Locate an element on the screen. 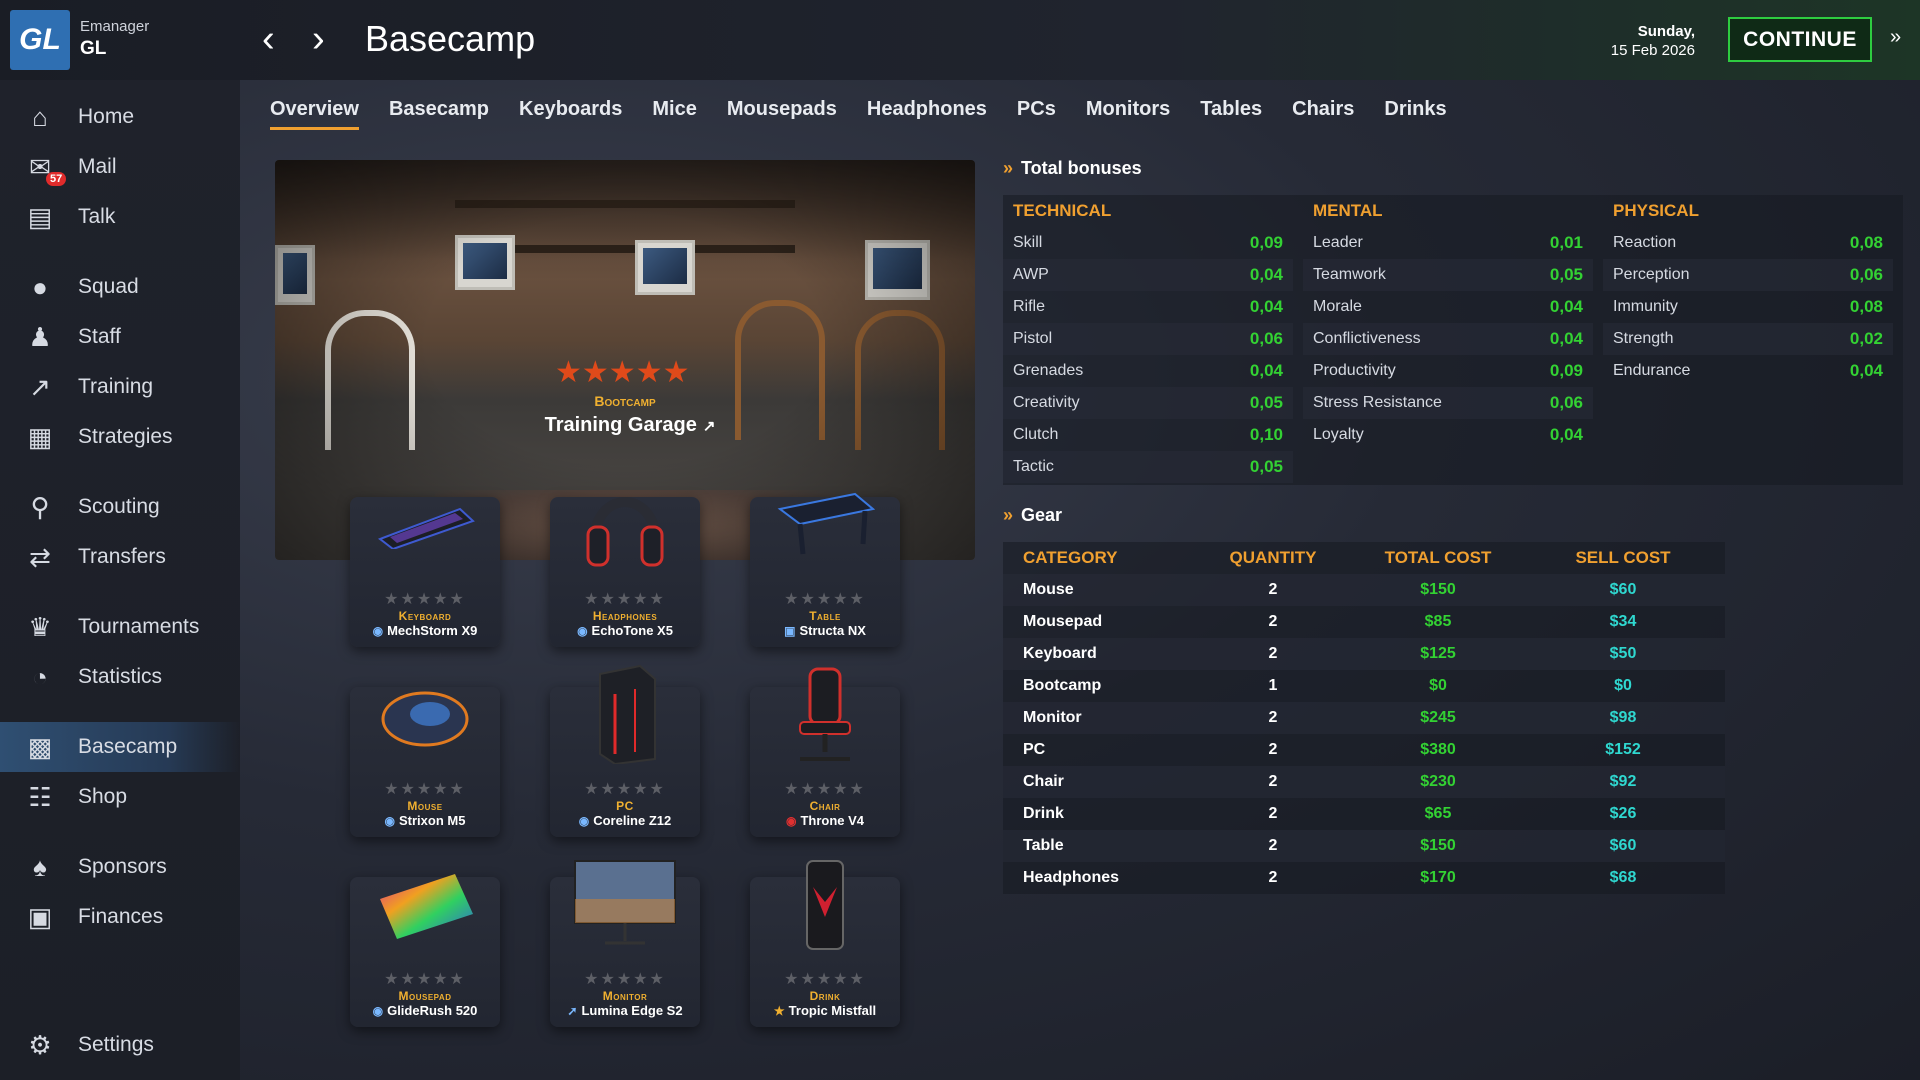  bonus-row: Reaction 0,08 is located at coordinates (1748, 243).